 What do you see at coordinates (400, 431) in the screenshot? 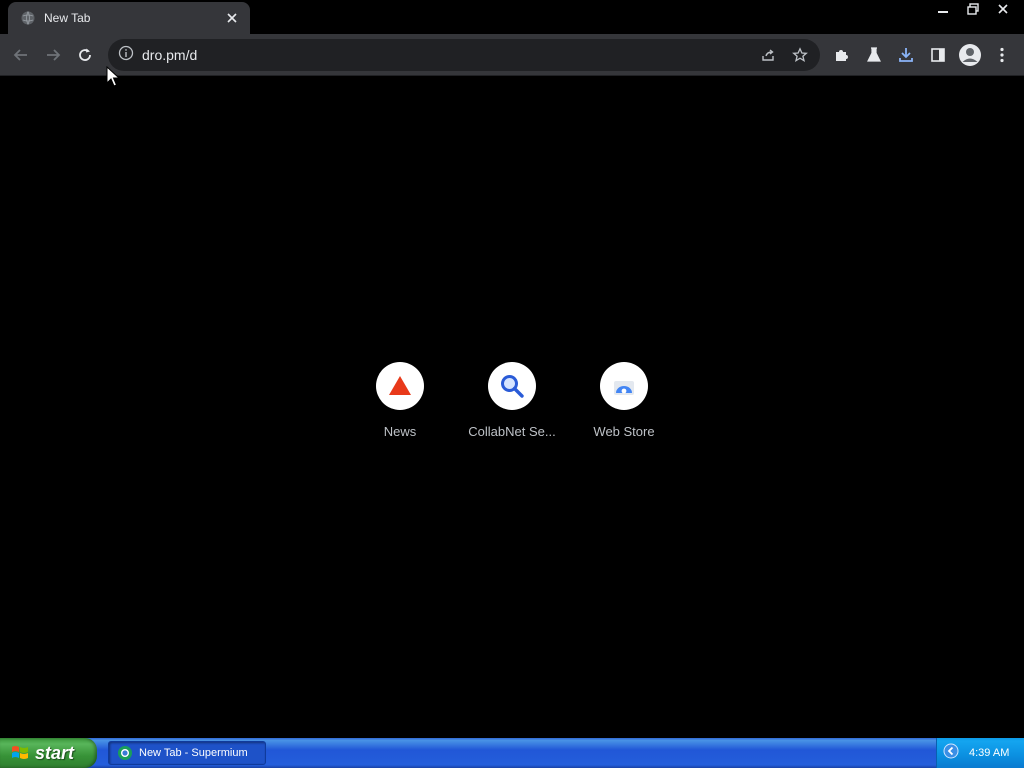
I see `shortcut-label: News` at bounding box center [400, 431].